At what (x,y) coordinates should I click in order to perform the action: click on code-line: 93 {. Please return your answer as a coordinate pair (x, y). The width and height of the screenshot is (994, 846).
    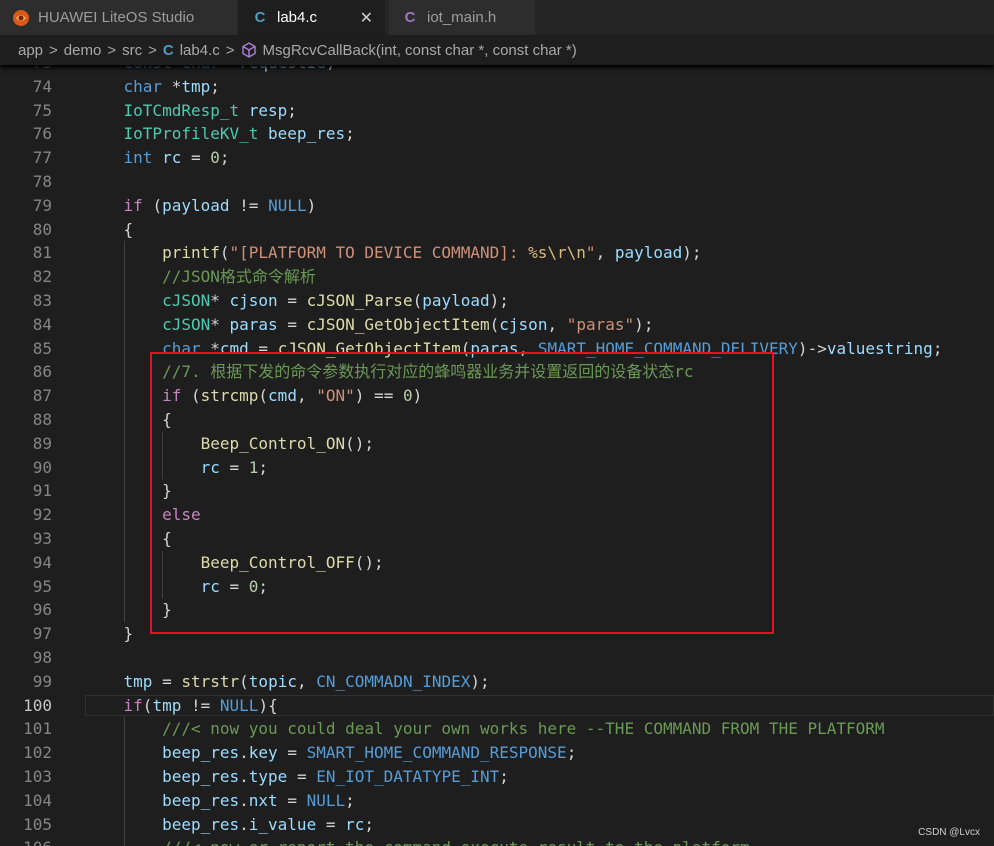
    Looking at the image, I should click on (497, 539).